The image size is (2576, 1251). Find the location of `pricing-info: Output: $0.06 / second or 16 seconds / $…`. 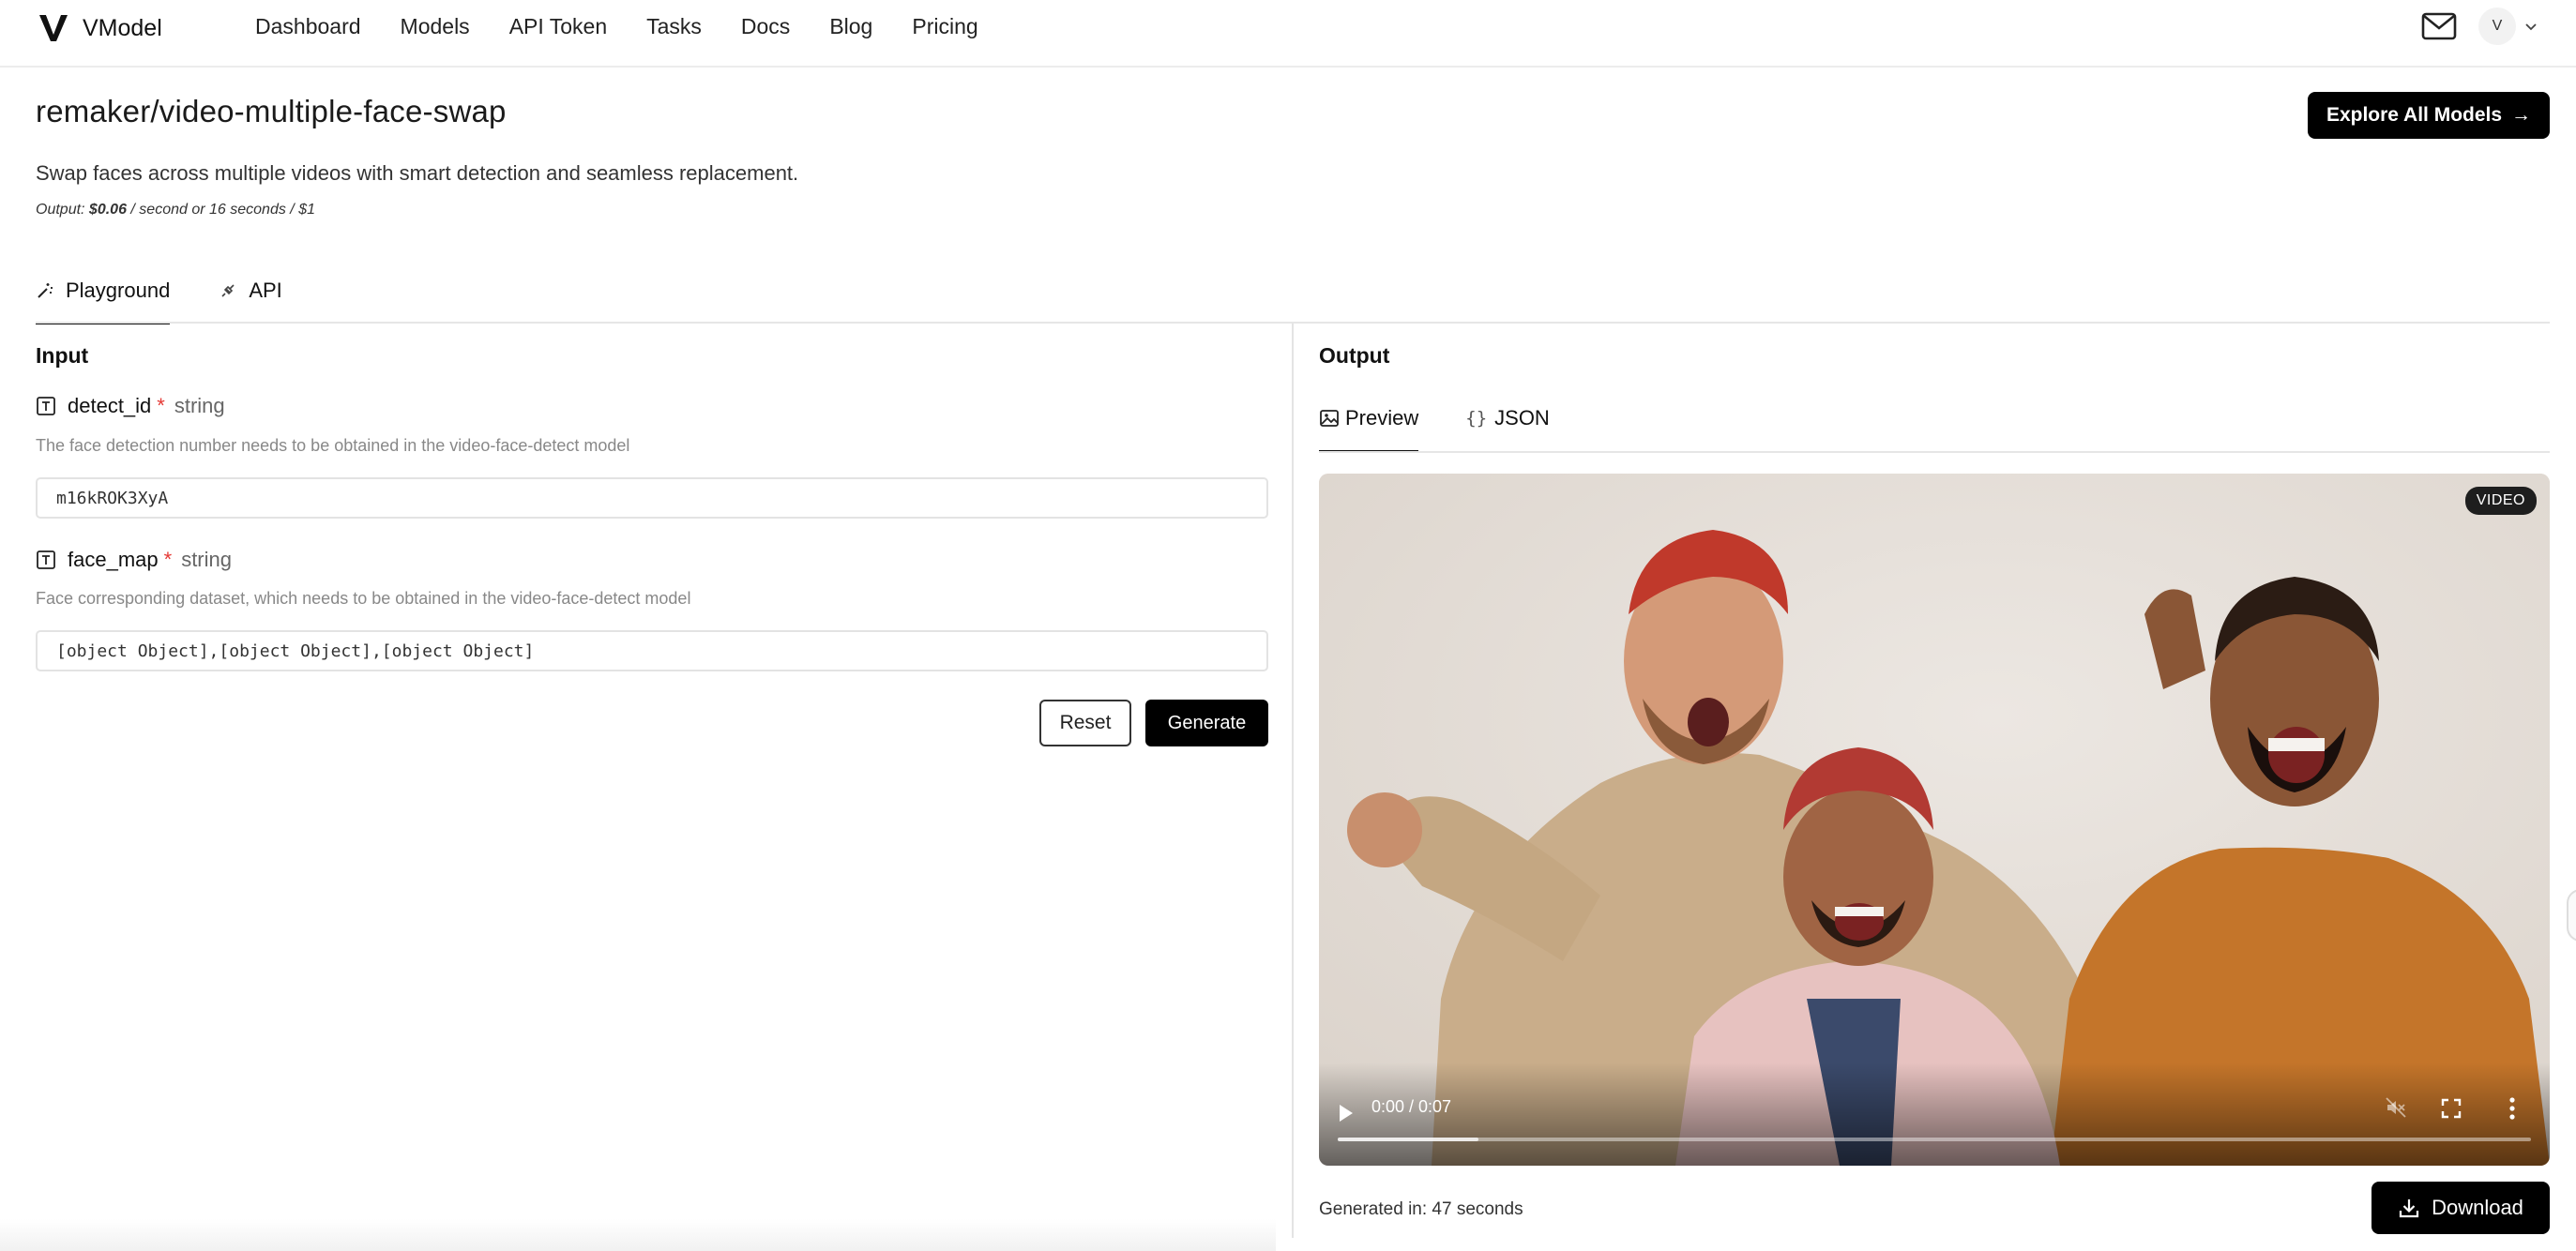

pricing-info: Output: $0.06 / second or 16 seconds / $… is located at coordinates (175, 210).